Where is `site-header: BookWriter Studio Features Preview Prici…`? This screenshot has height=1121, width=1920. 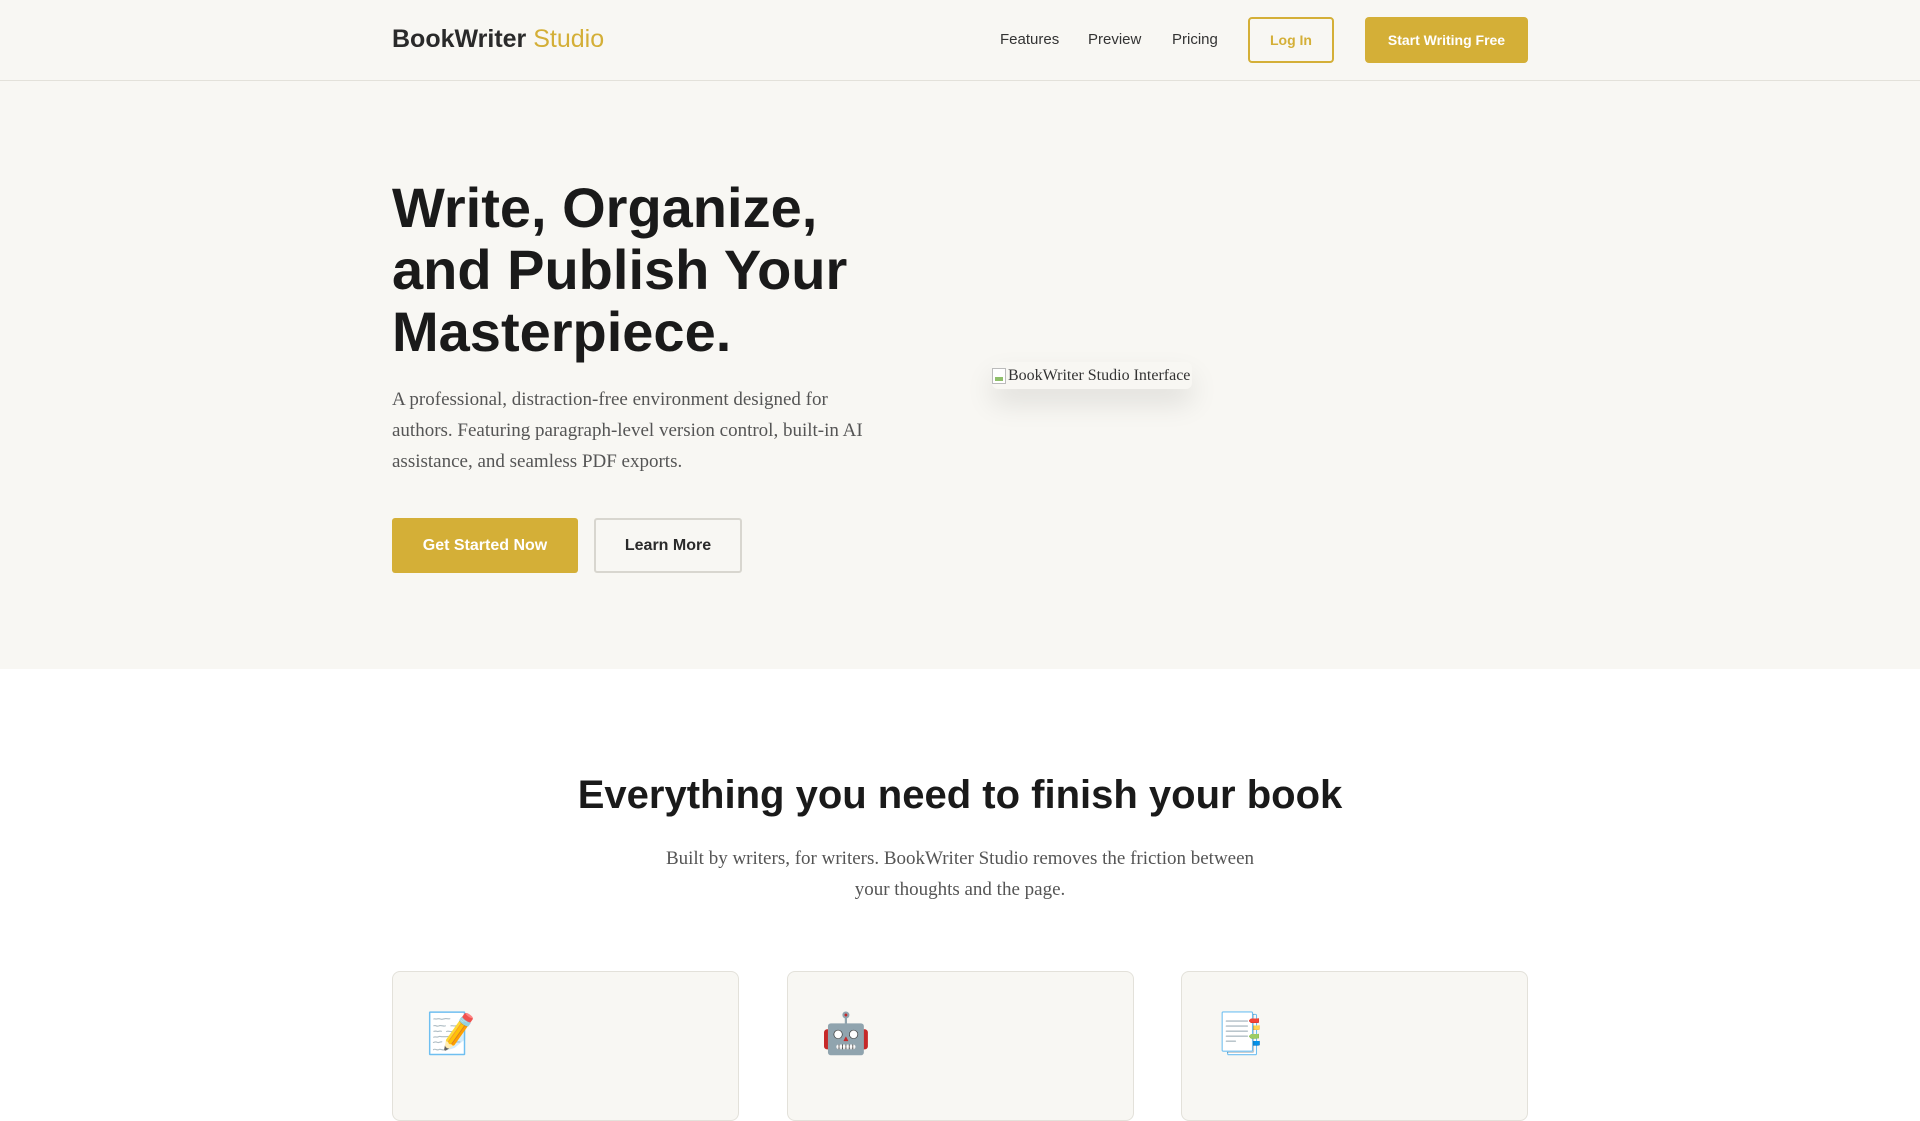 site-header: BookWriter Studio Features Preview Prici… is located at coordinates (960, 40).